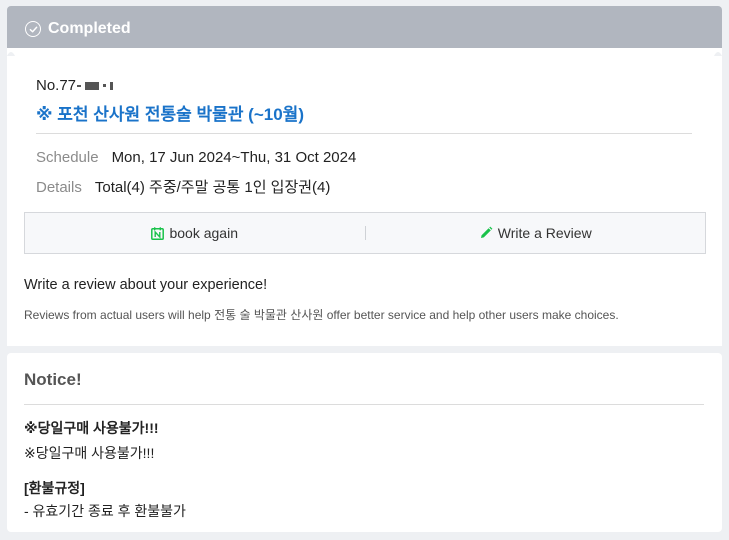 The height and width of the screenshot is (540, 729). I want to click on details-row: Details Total(4) 주중/주말 공통 1인 입장권(4), so click(183, 186).